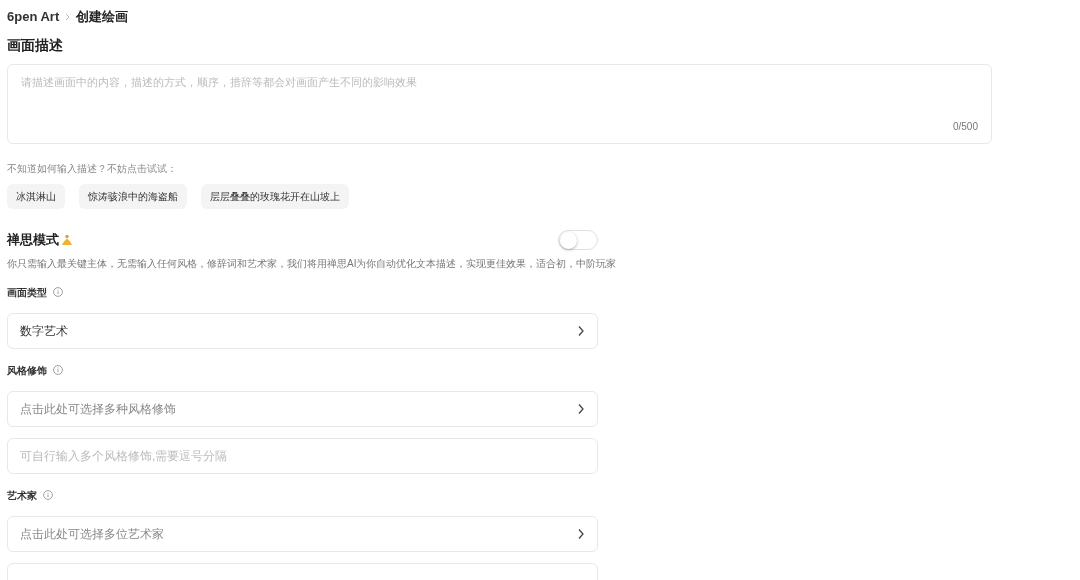 The height and width of the screenshot is (580, 1080). Describe the element at coordinates (67, 240) in the screenshot. I see `meditation-icon` at that location.